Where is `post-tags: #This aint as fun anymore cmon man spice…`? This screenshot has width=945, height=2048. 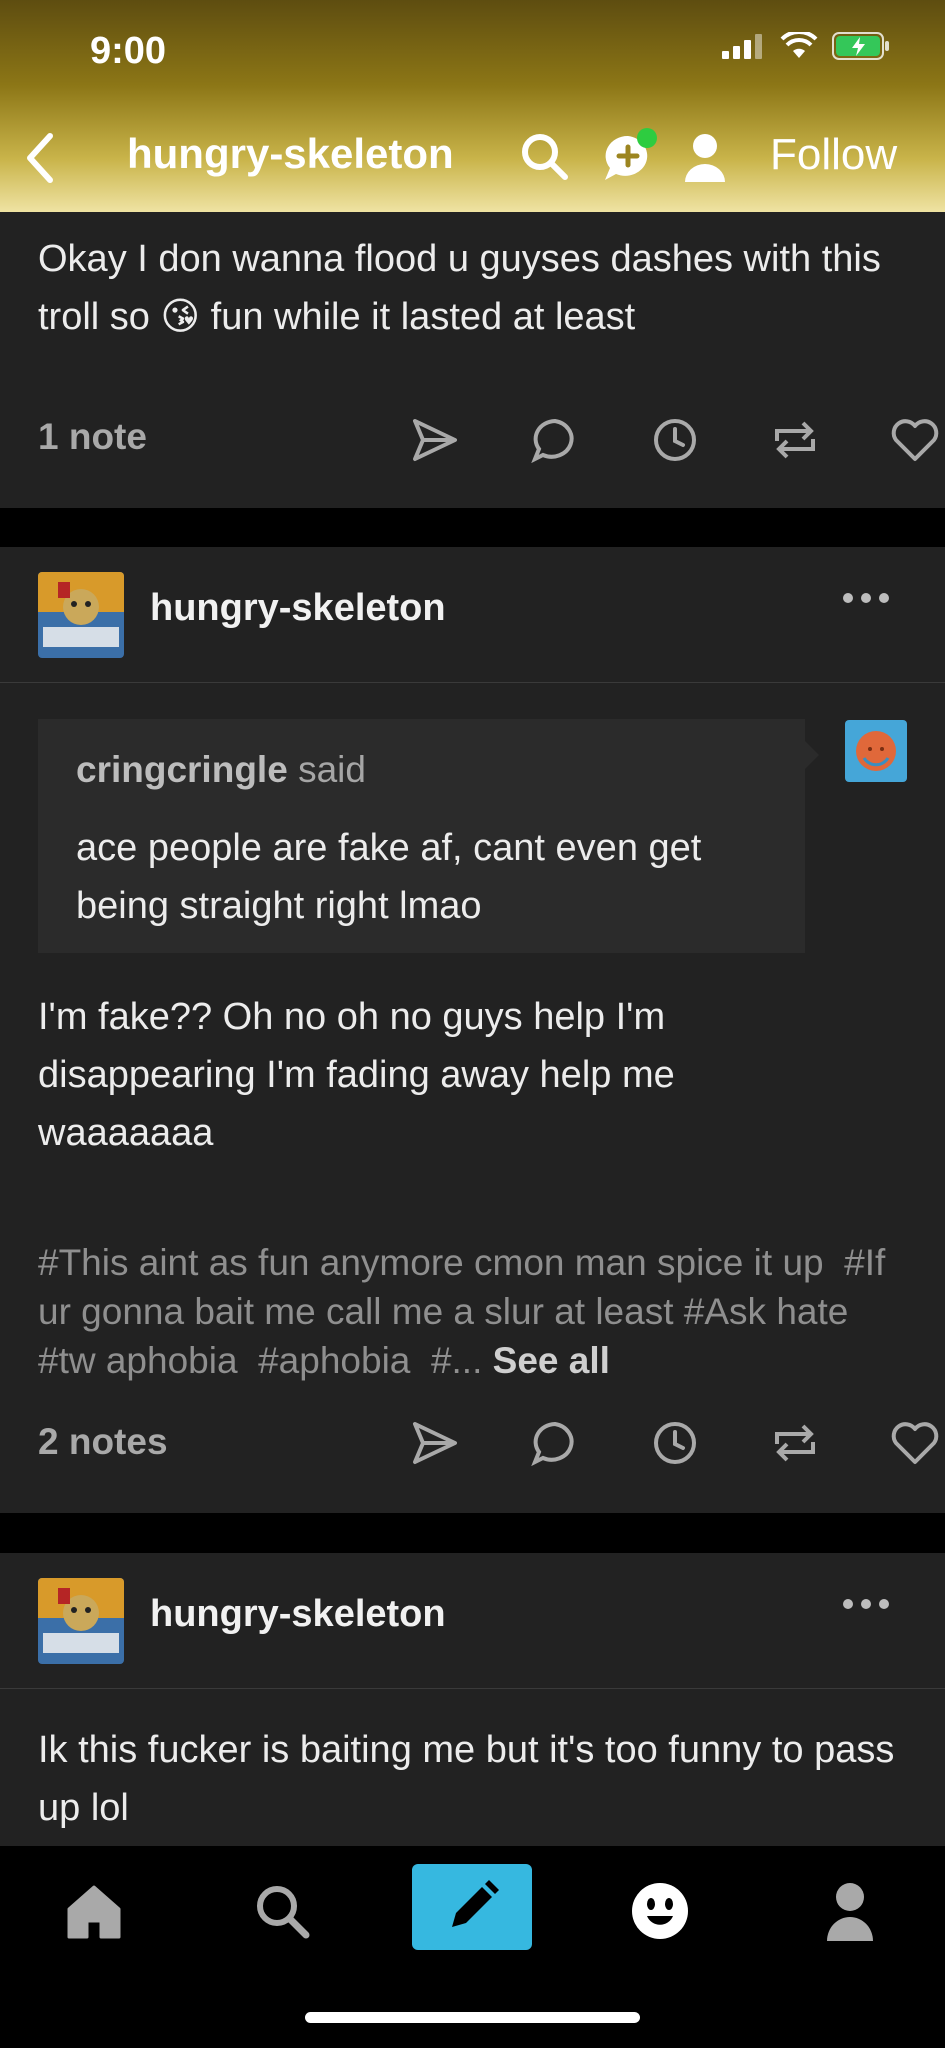 post-tags: #This aint as fun anymore cmon man spice… is located at coordinates (478, 1311).